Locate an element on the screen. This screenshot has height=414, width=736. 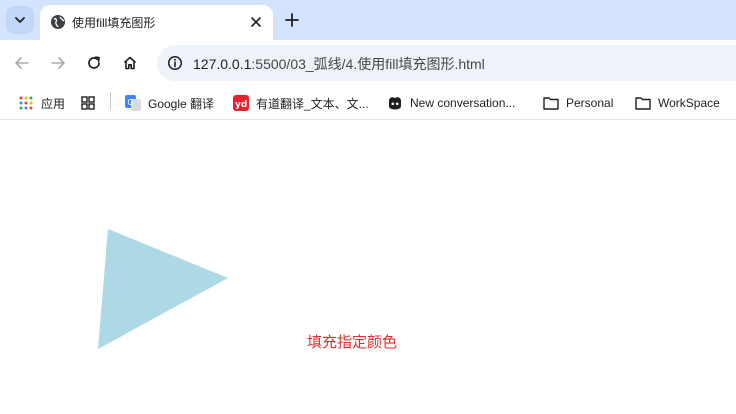
home-button is located at coordinates (130, 63).